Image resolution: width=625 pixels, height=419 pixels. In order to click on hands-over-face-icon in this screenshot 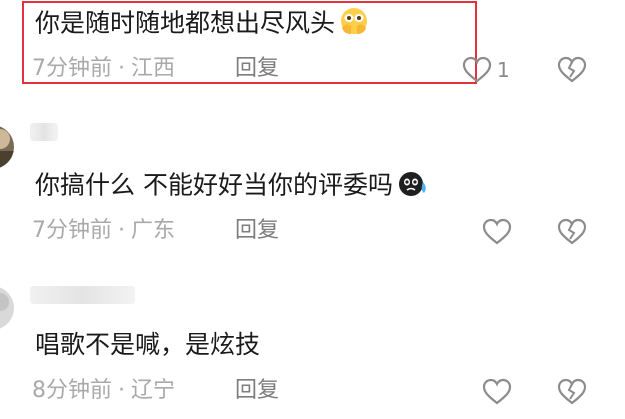, I will do `click(354, 24)`.